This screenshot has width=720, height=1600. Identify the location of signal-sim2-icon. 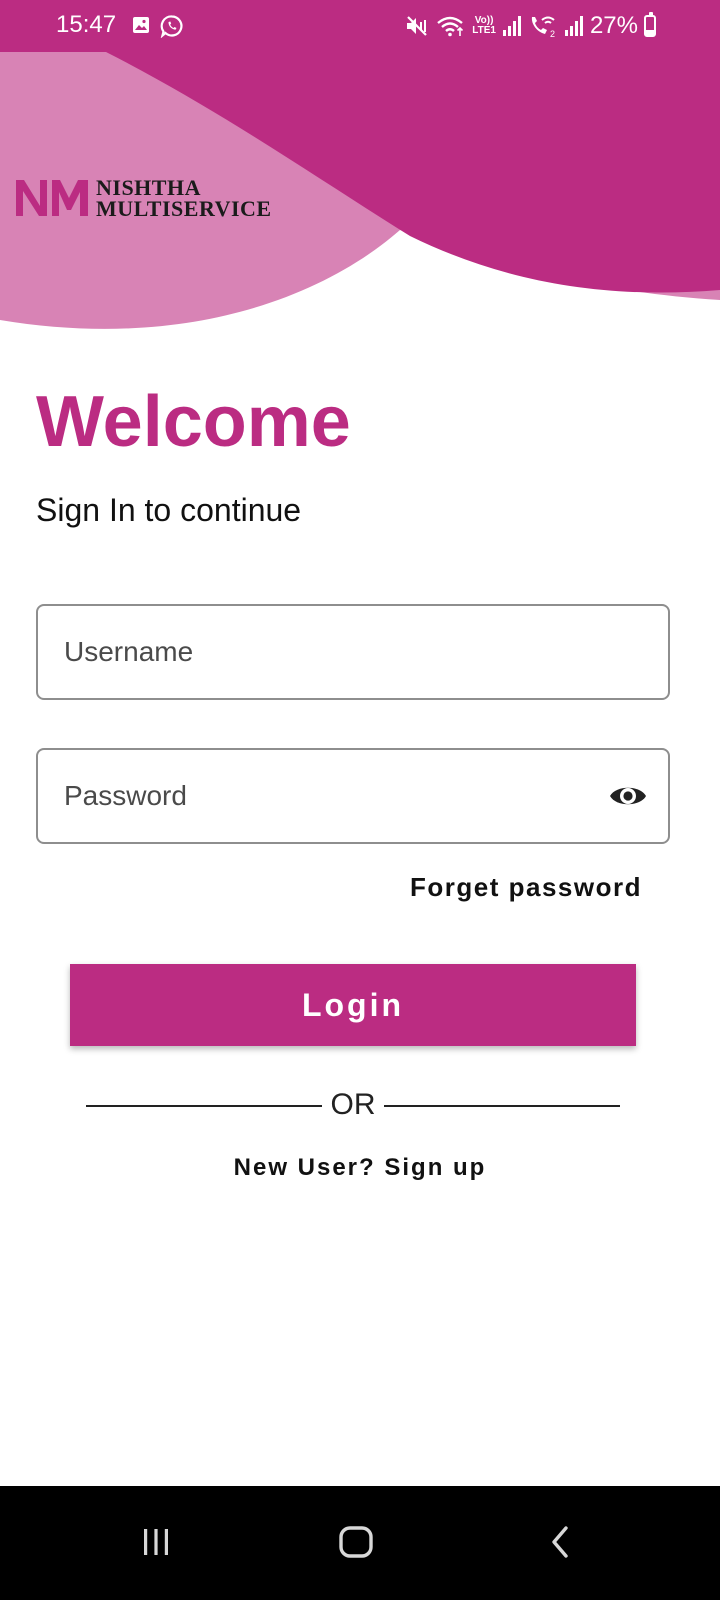
(573, 26).